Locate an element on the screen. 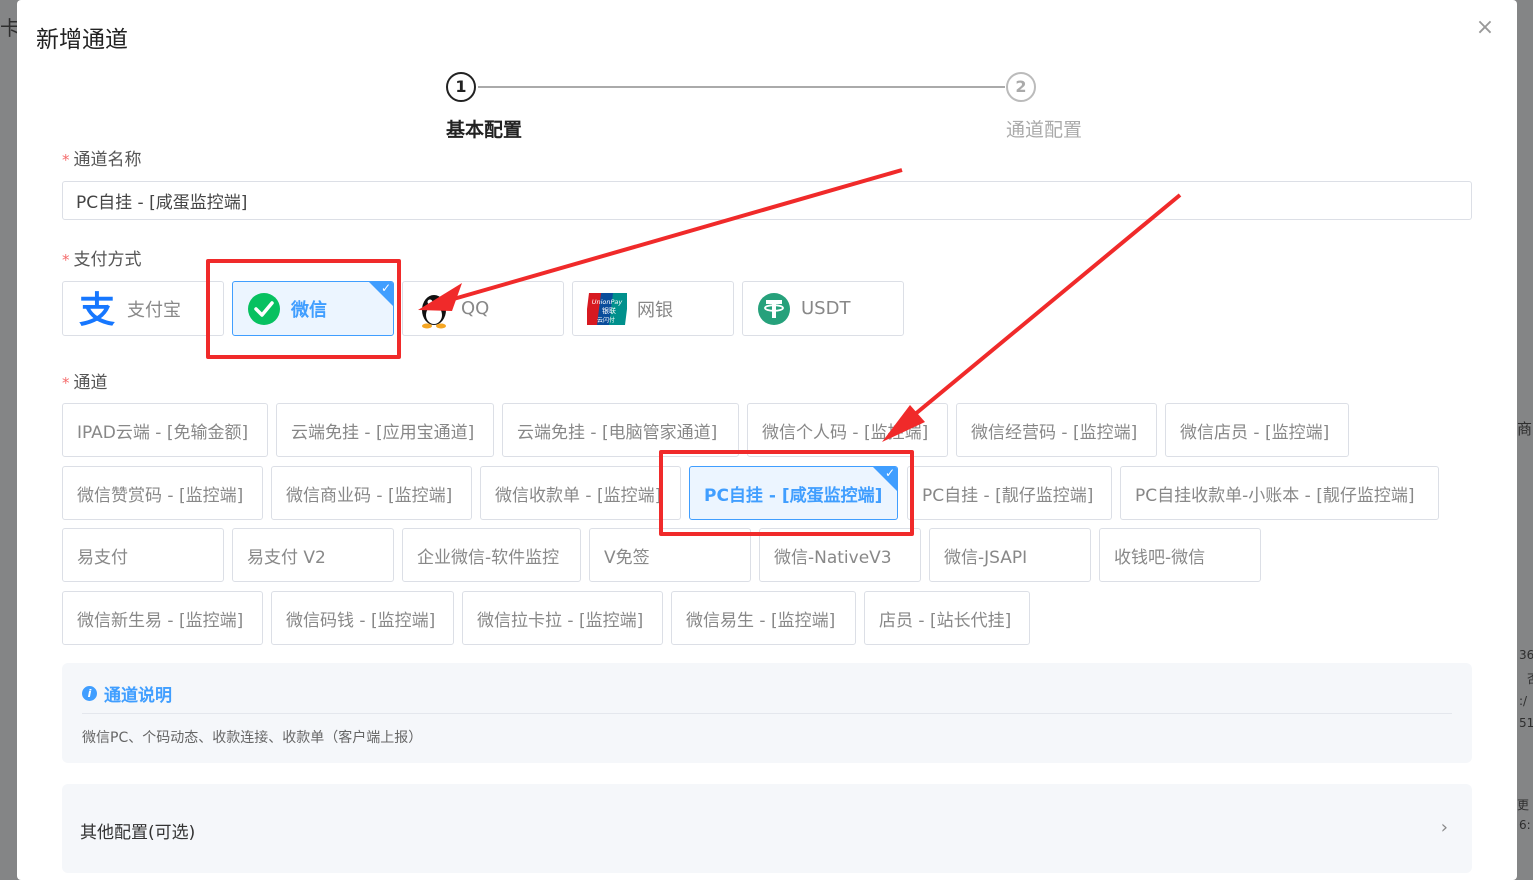  payment-option-alipay: 支 支付宝 is located at coordinates (143, 308).